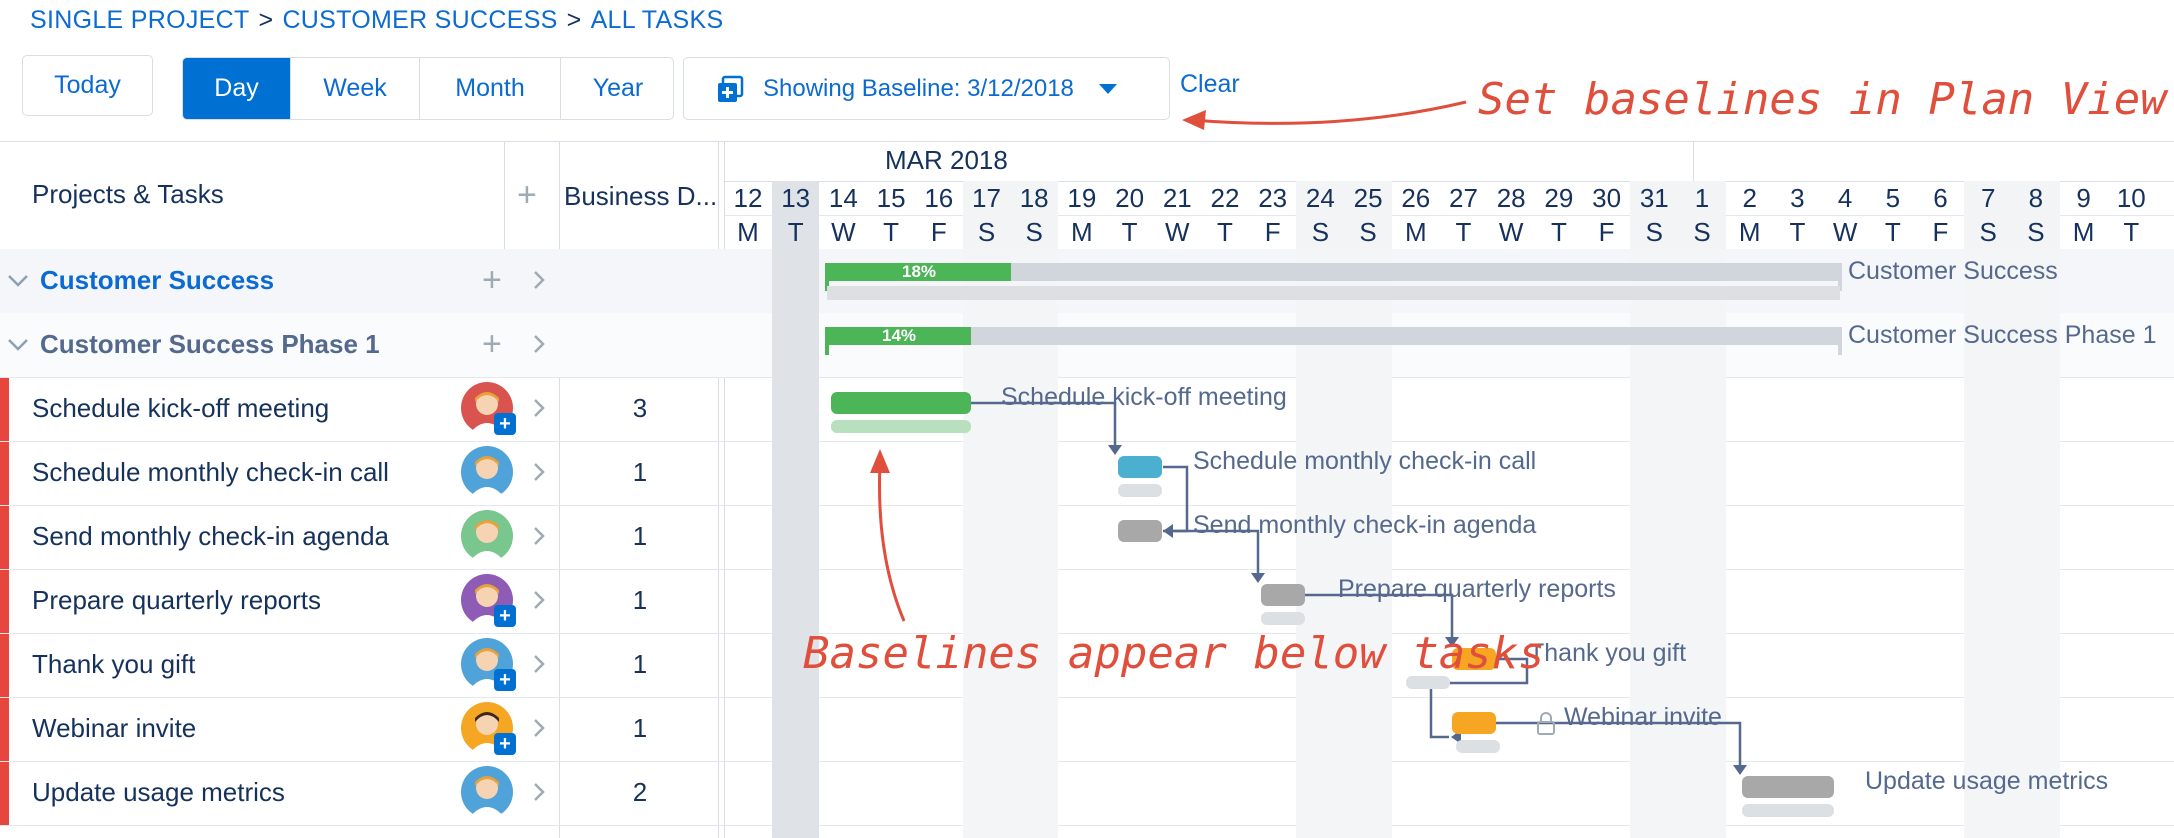 The height and width of the screenshot is (838, 2174). Describe the element at coordinates (1940, 198) in the screenshot. I see `timeline-day-number: 6` at that location.